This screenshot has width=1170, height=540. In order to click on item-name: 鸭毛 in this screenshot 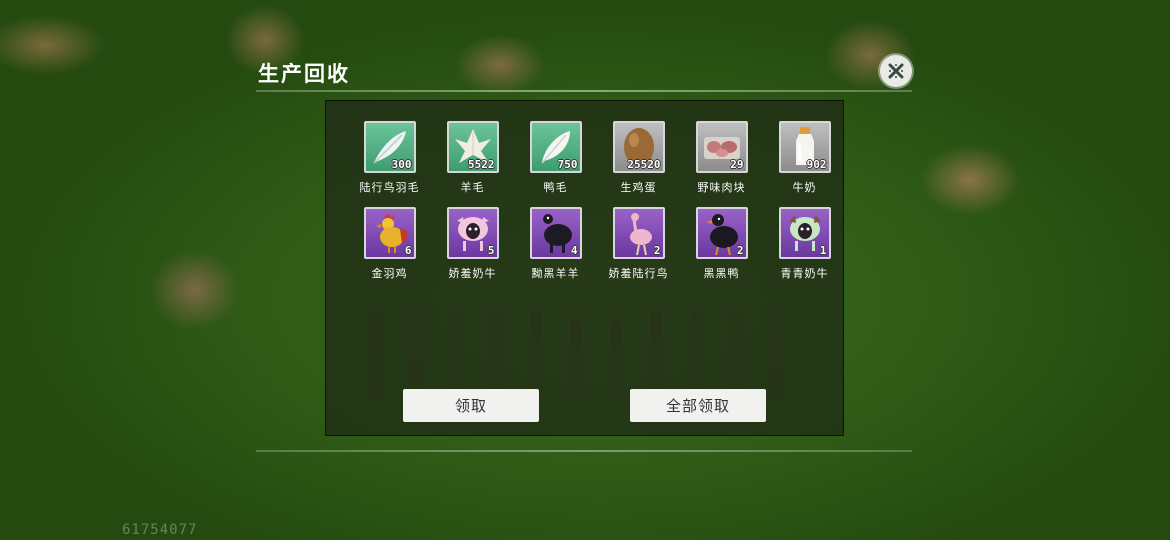, I will do `click(555, 187)`.